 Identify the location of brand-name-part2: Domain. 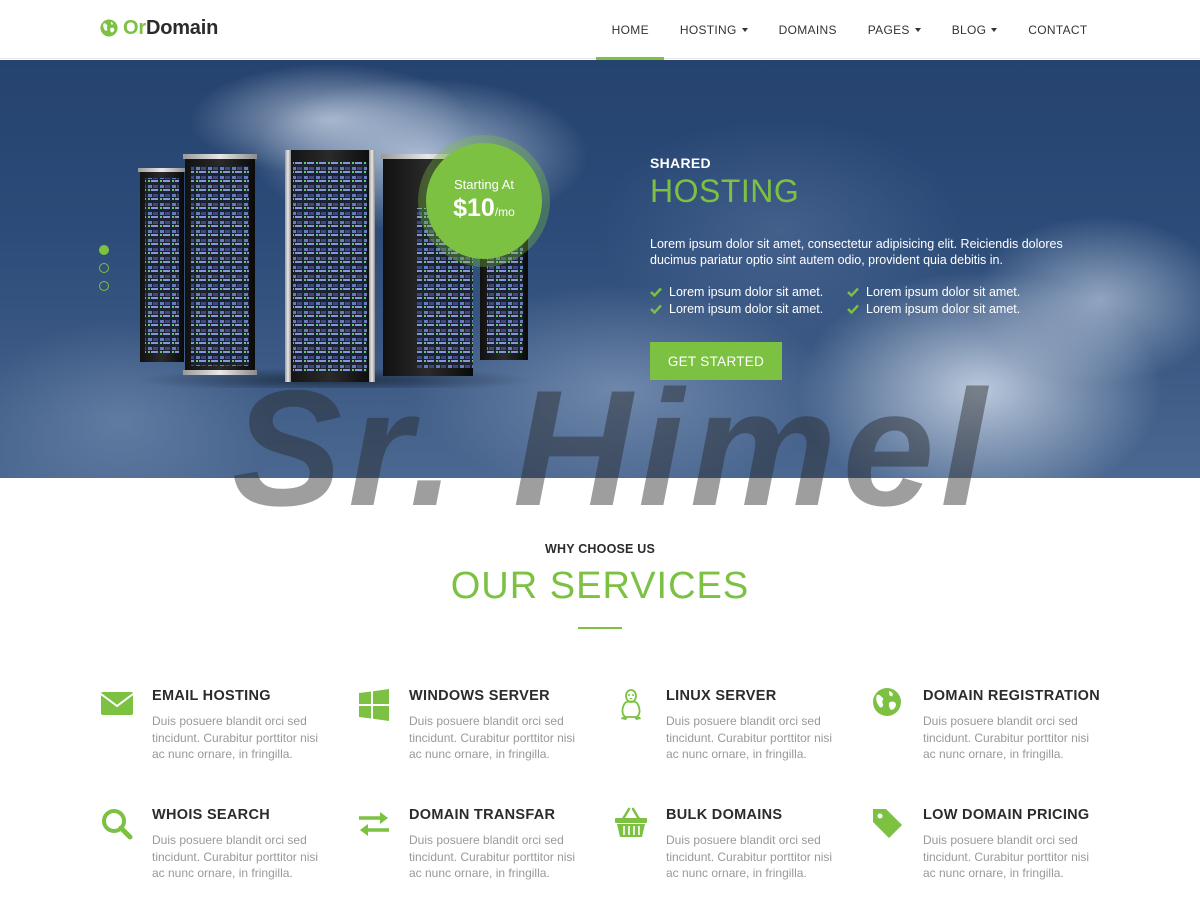
(182, 27).